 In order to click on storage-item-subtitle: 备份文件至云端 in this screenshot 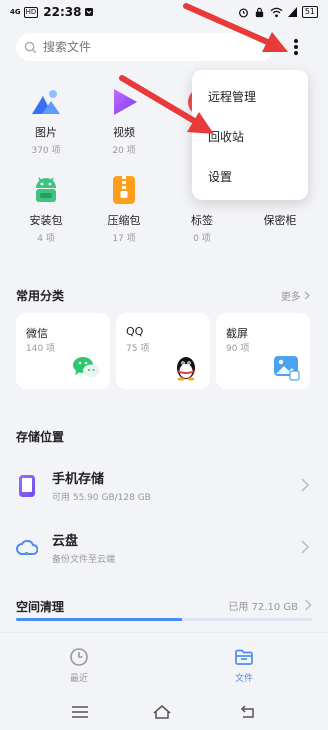, I will do `click(84, 560)`.